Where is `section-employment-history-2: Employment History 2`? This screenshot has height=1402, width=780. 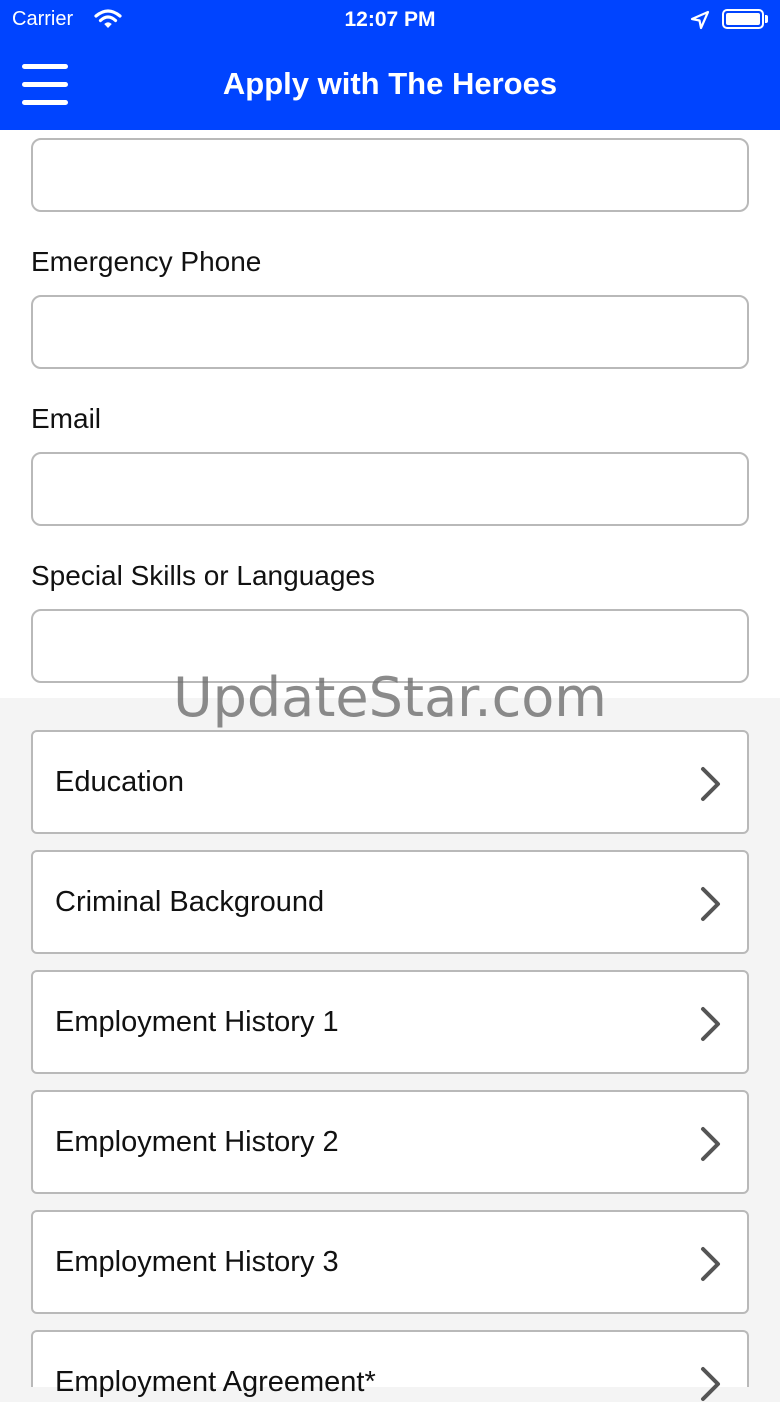
section-employment-history-2: Employment History 2 is located at coordinates (390, 1142).